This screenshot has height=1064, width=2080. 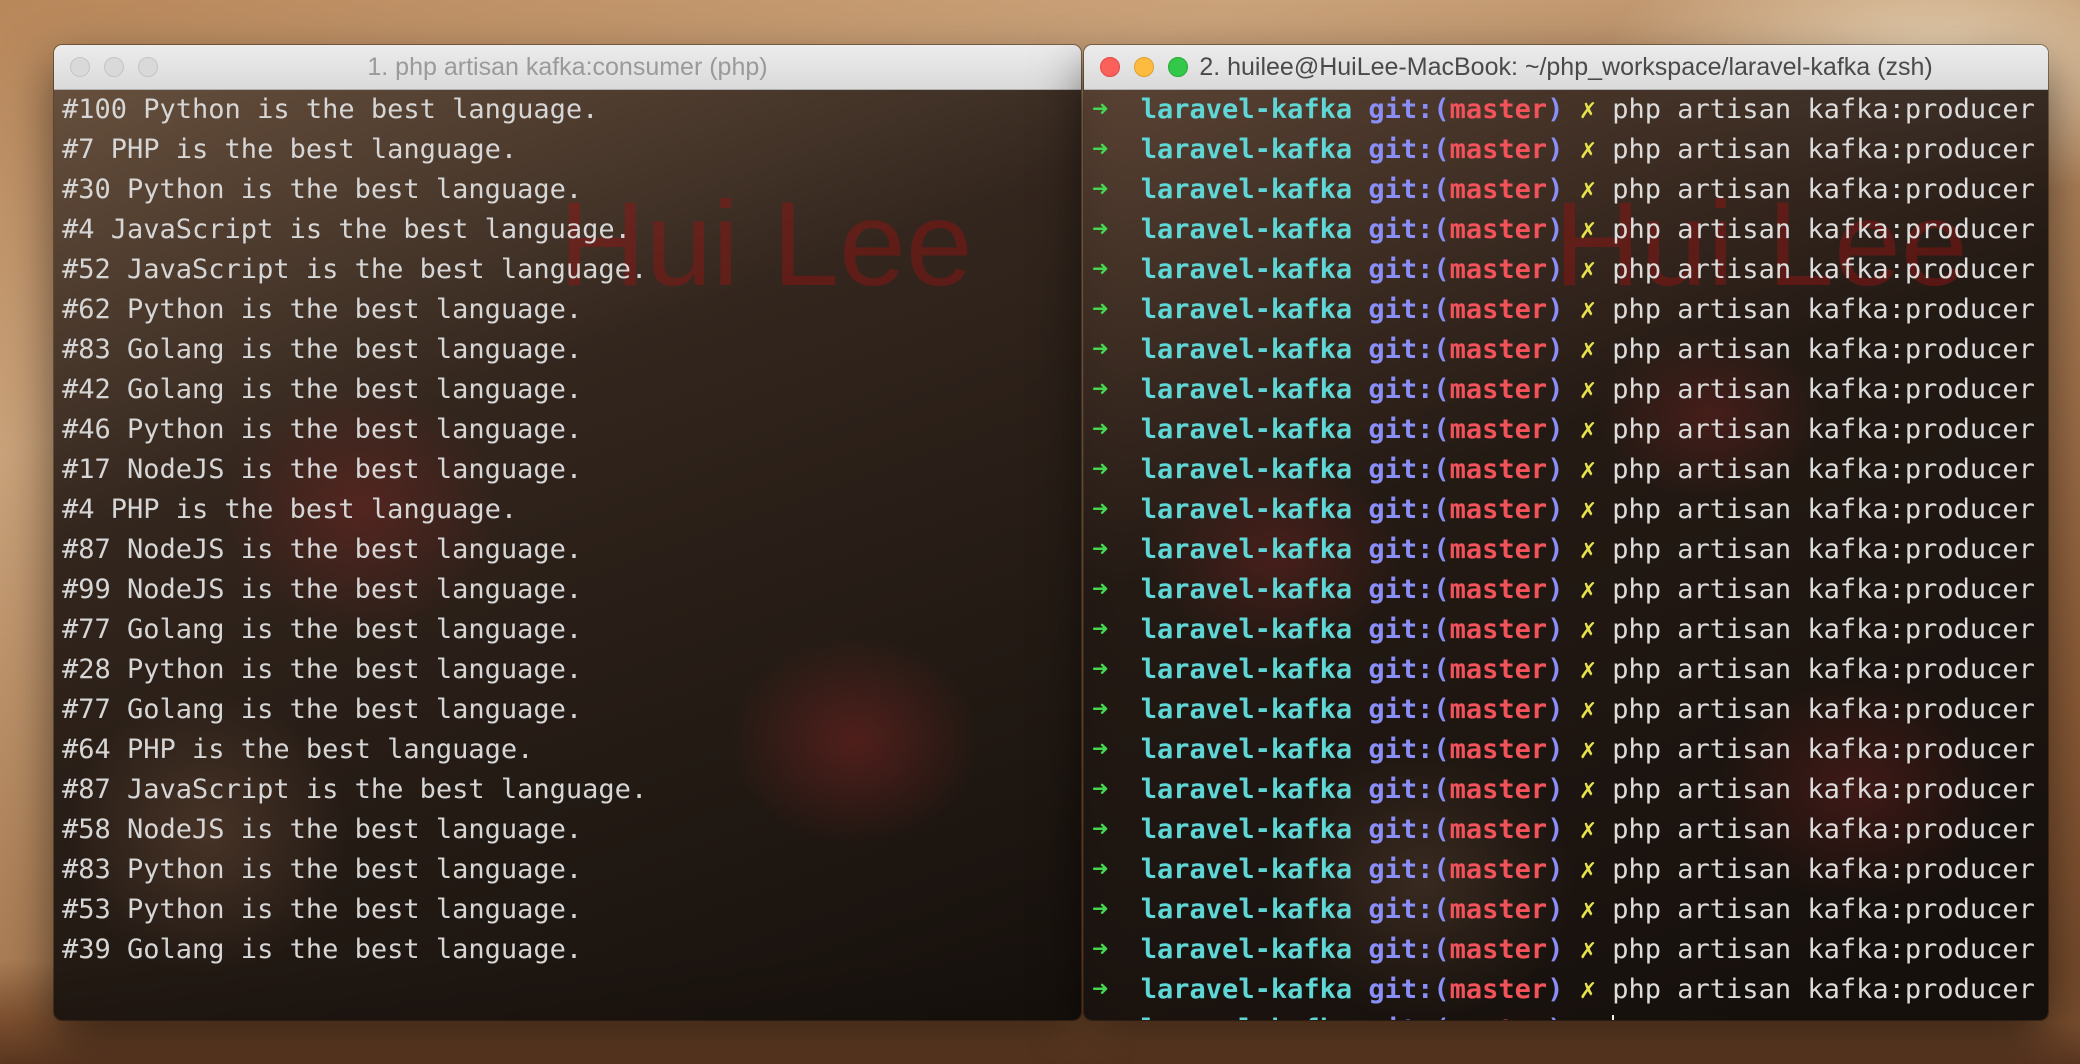 What do you see at coordinates (322, 389) in the screenshot?
I see `output-line: #42 Golang is the best language.` at bounding box center [322, 389].